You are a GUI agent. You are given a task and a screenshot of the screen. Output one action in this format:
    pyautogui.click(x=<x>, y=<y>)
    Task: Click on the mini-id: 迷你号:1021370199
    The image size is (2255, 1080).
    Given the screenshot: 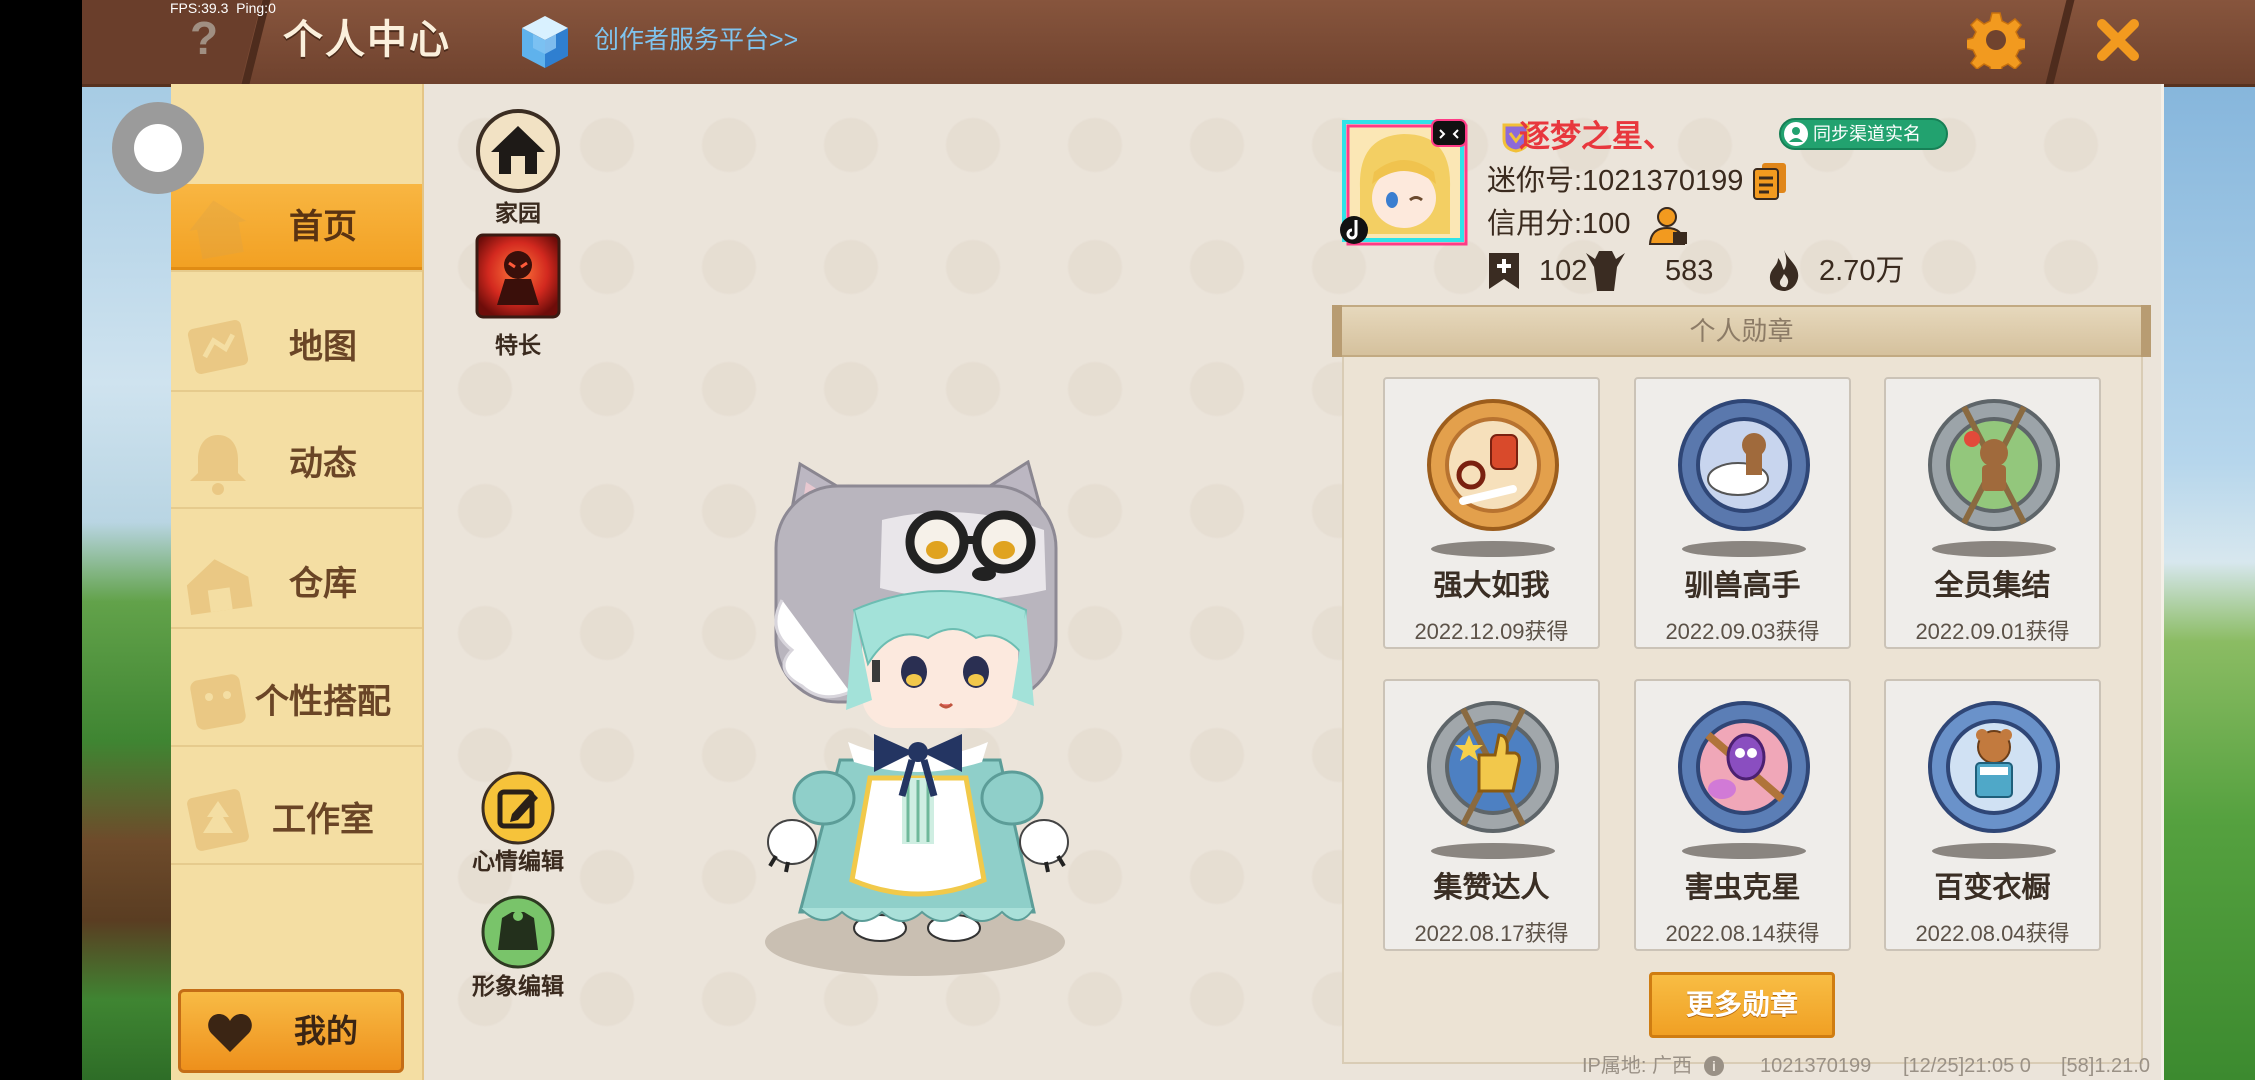 What is the action you would take?
    pyautogui.click(x=1615, y=181)
    